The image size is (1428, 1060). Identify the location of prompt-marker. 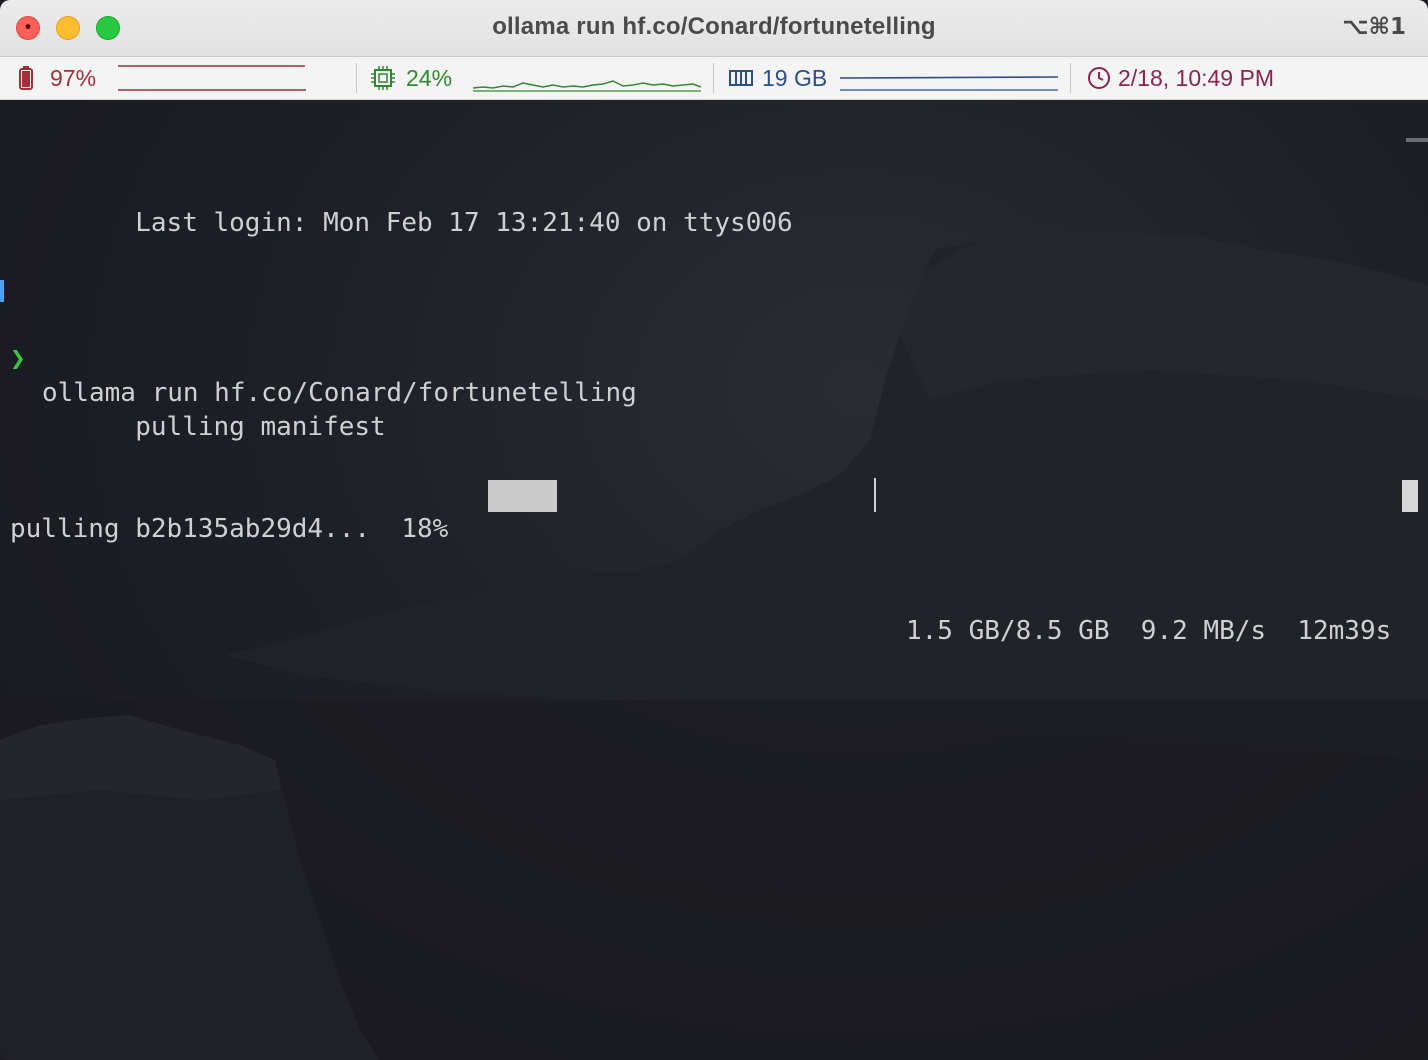
(2, 291).